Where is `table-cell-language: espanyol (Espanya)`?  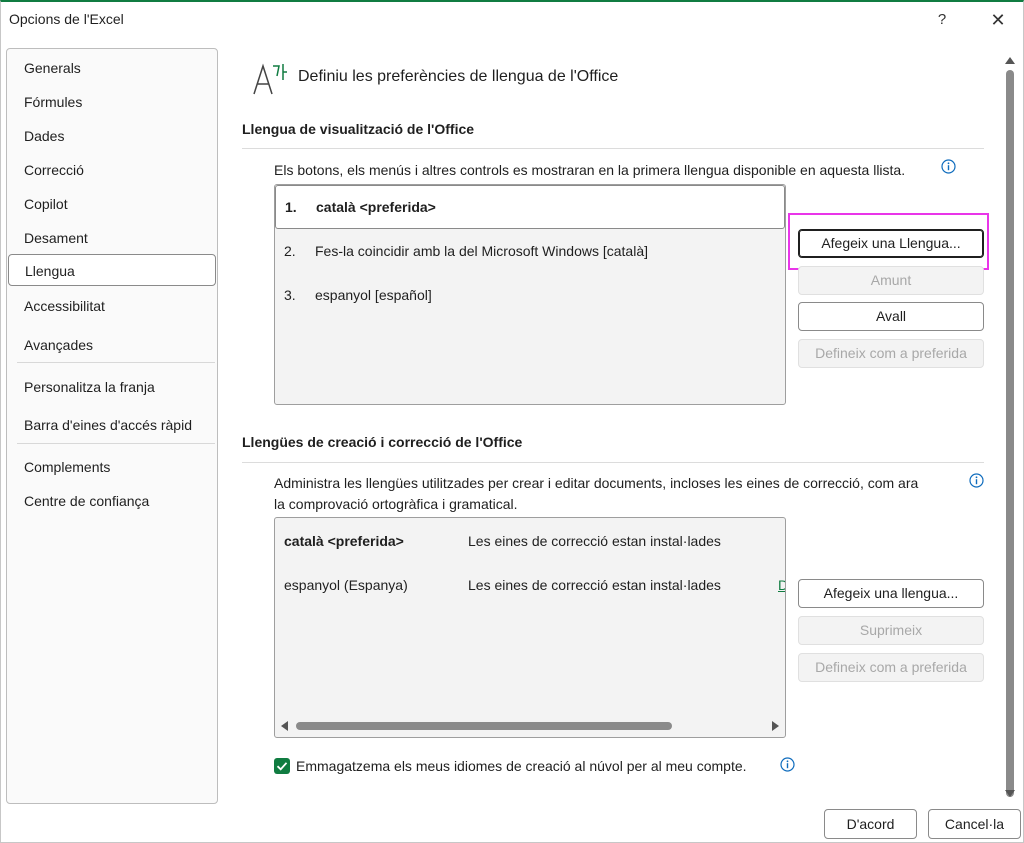 table-cell-language: espanyol (Espanya) is located at coordinates (346, 585).